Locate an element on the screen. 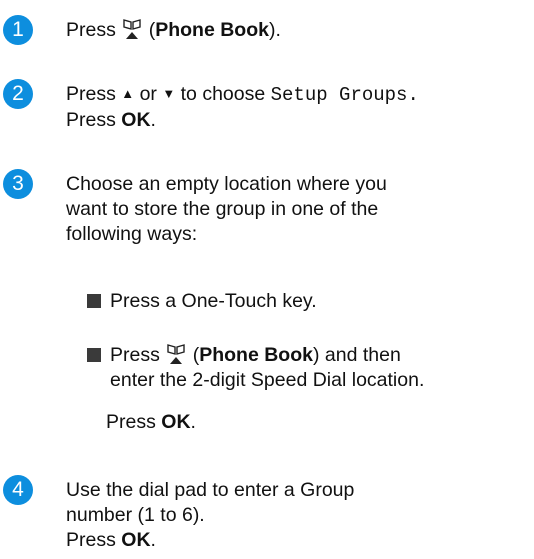  step-1-text: Press (Phone Book). is located at coordinates (173, 30).